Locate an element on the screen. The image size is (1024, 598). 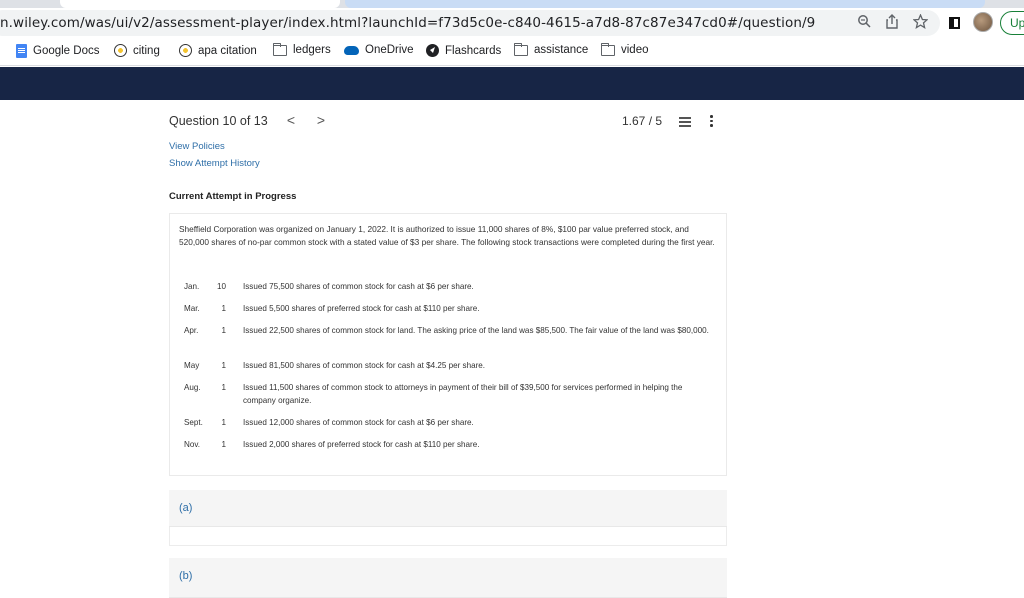
cloud-icon is located at coordinates (351, 50).